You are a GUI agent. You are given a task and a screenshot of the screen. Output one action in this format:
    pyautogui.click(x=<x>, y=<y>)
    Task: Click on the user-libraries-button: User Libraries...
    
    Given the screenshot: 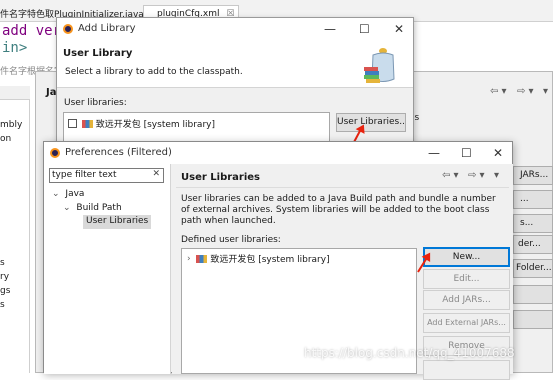 What is the action you would take?
    pyautogui.click(x=371, y=122)
    